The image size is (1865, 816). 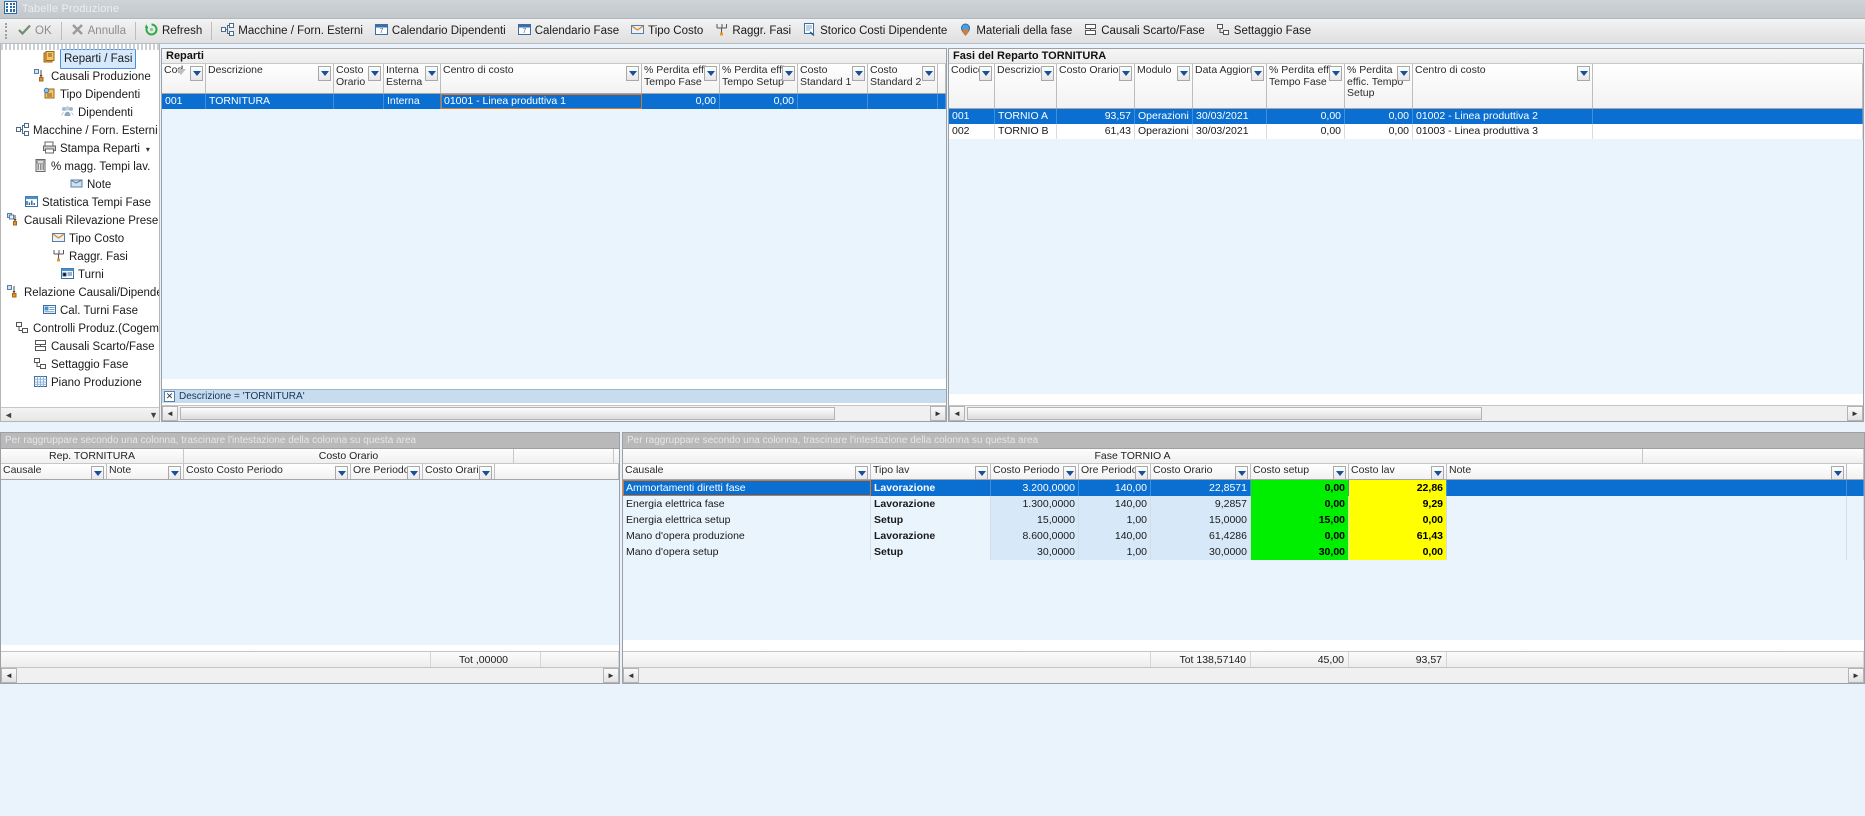 What do you see at coordinates (1026, 116) in the screenshot?
I see `table-cell: TORNIO A` at bounding box center [1026, 116].